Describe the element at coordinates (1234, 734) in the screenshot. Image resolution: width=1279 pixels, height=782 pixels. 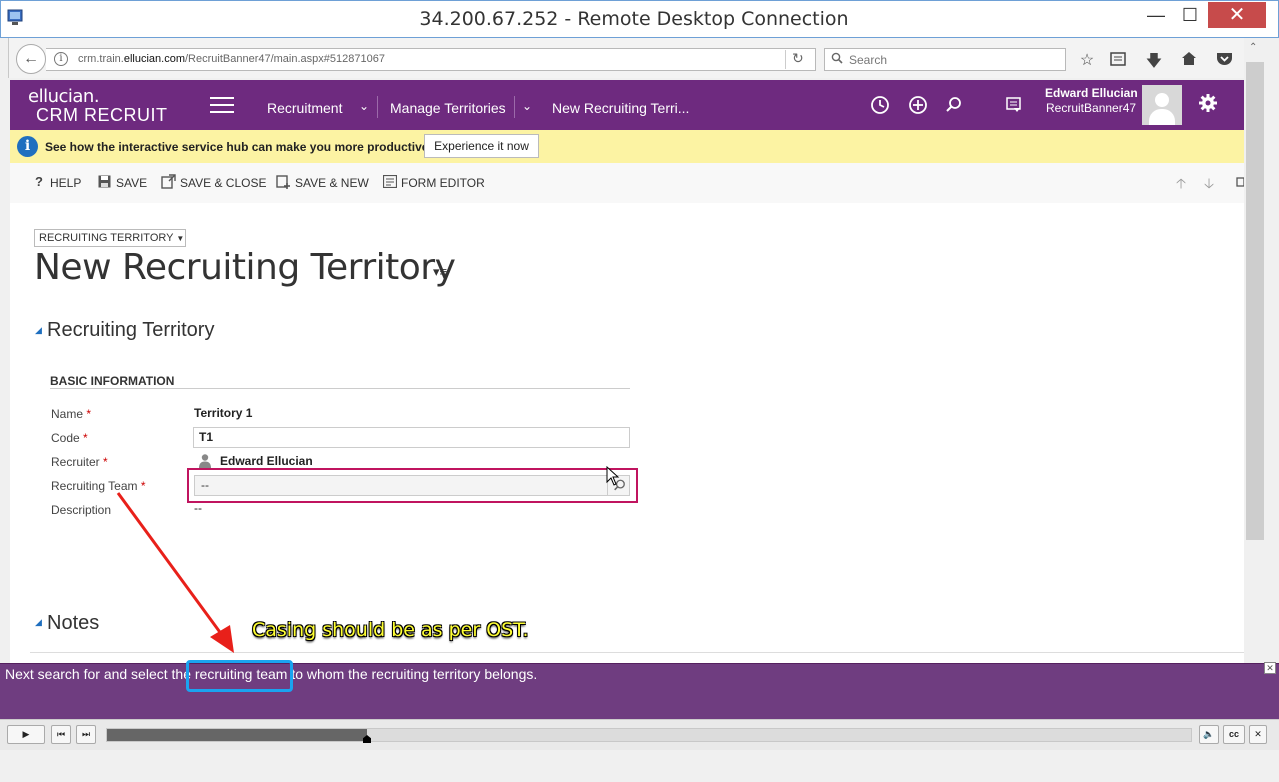
I see `closed-captions-icon: cc` at that location.